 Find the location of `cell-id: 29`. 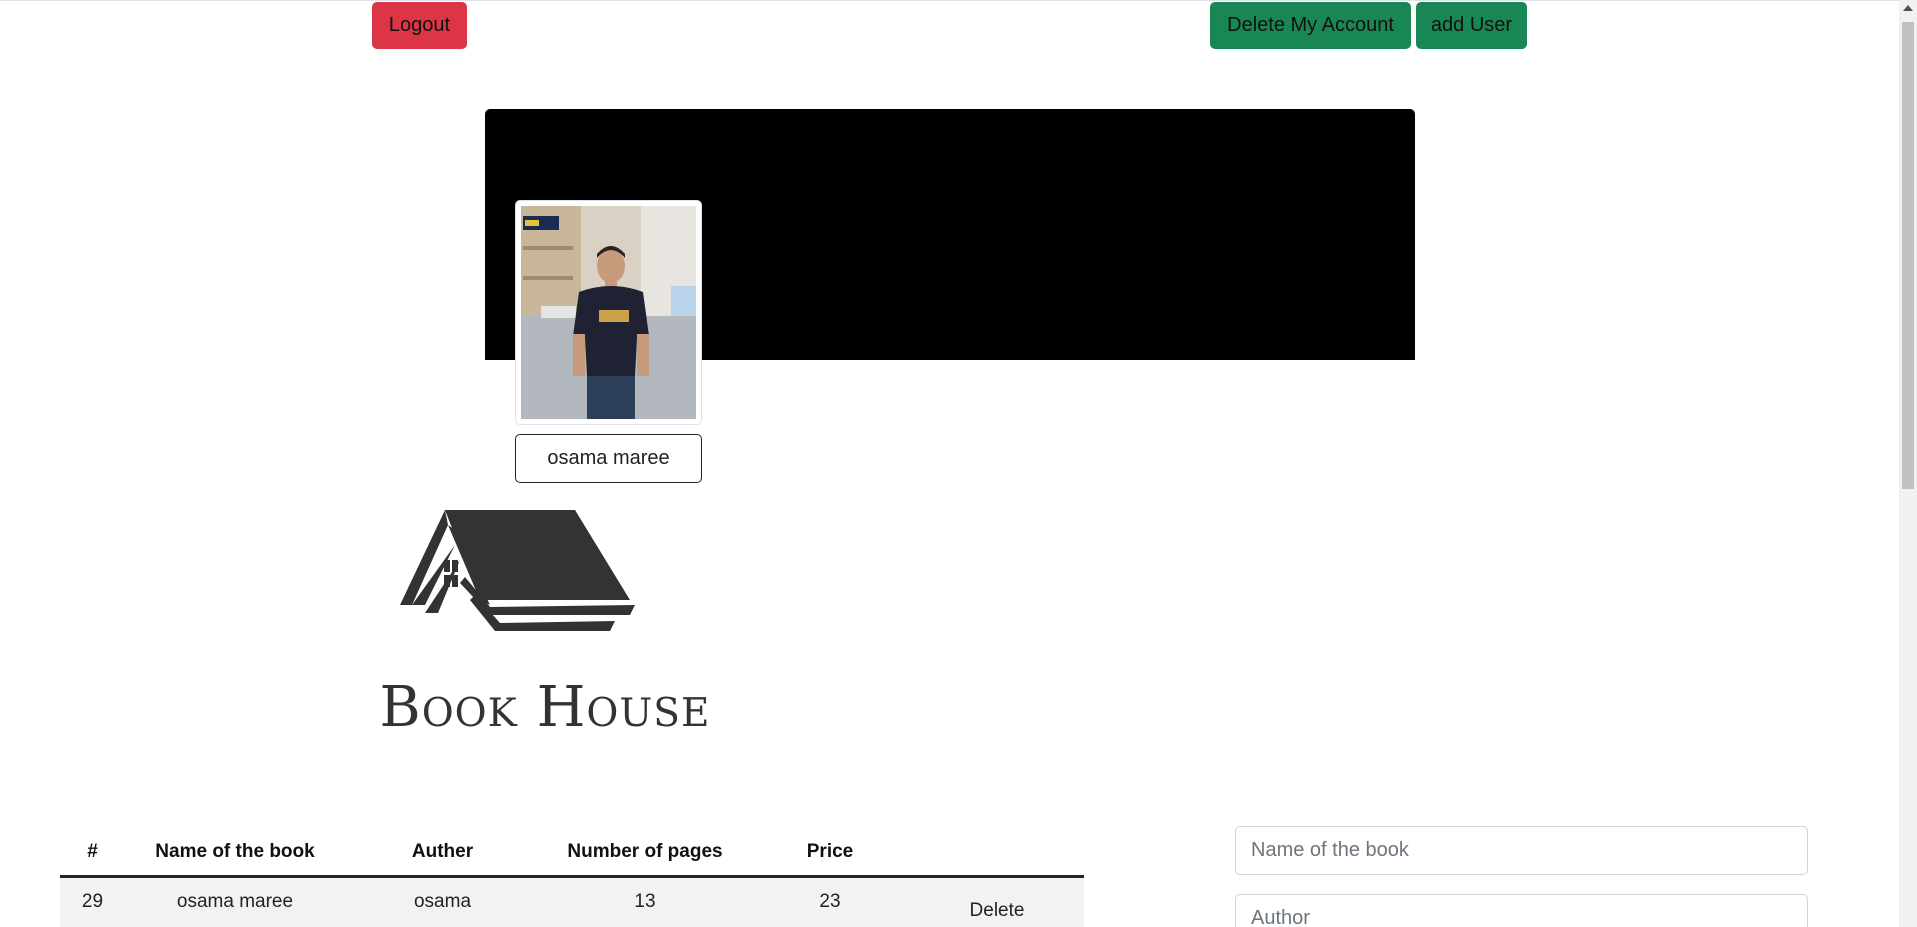

cell-id: 29 is located at coordinates (92, 901).